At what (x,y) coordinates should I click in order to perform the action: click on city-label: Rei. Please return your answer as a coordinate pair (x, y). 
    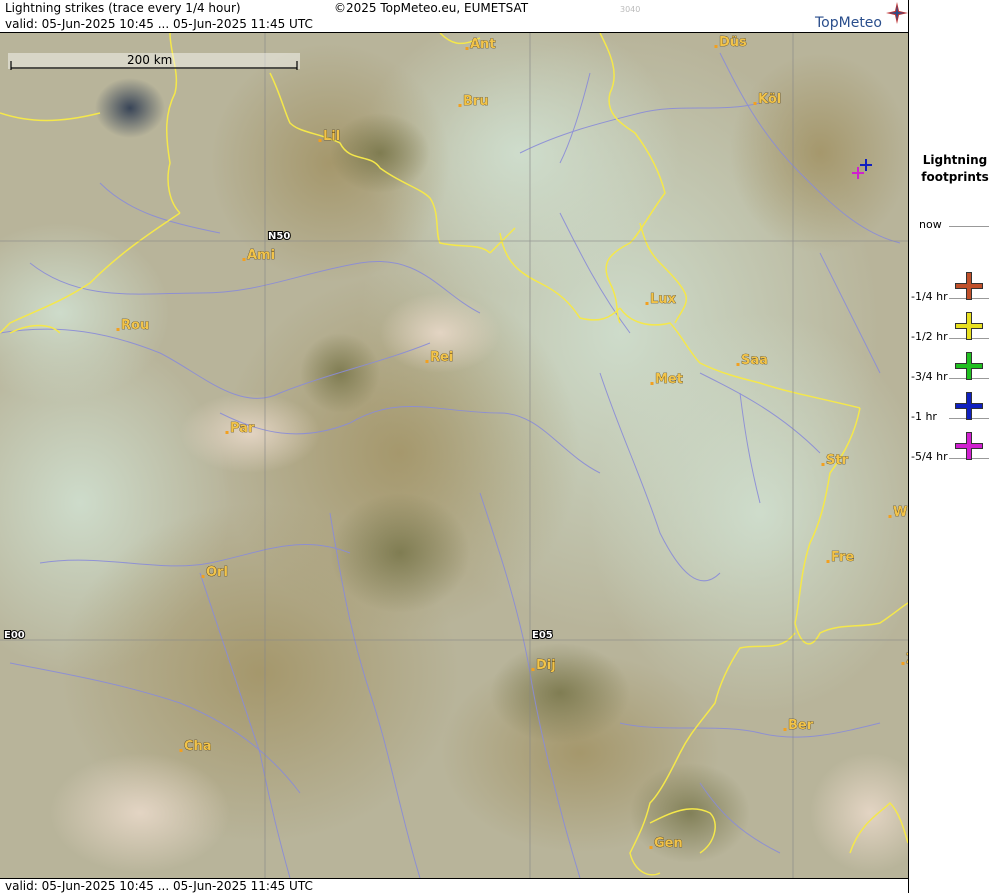
    Looking at the image, I should click on (441, 357).